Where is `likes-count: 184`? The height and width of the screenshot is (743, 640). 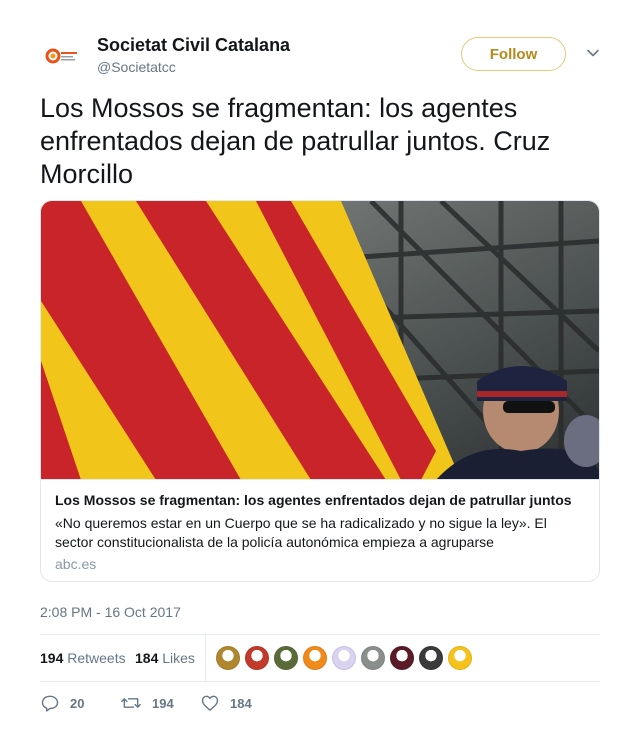 likes-count: 184 is located at coordinates (147, 658).